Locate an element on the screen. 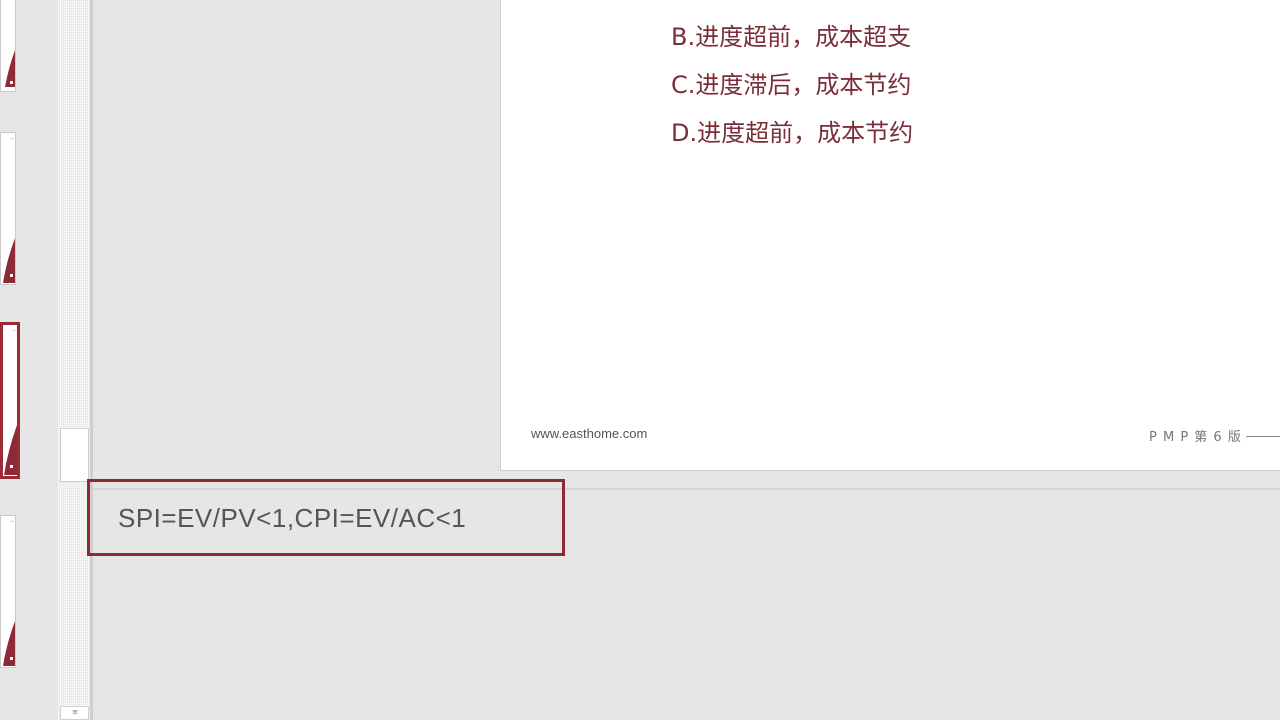 The image size is (1280, 720). pane-divider is located at coordinates (91, 360).